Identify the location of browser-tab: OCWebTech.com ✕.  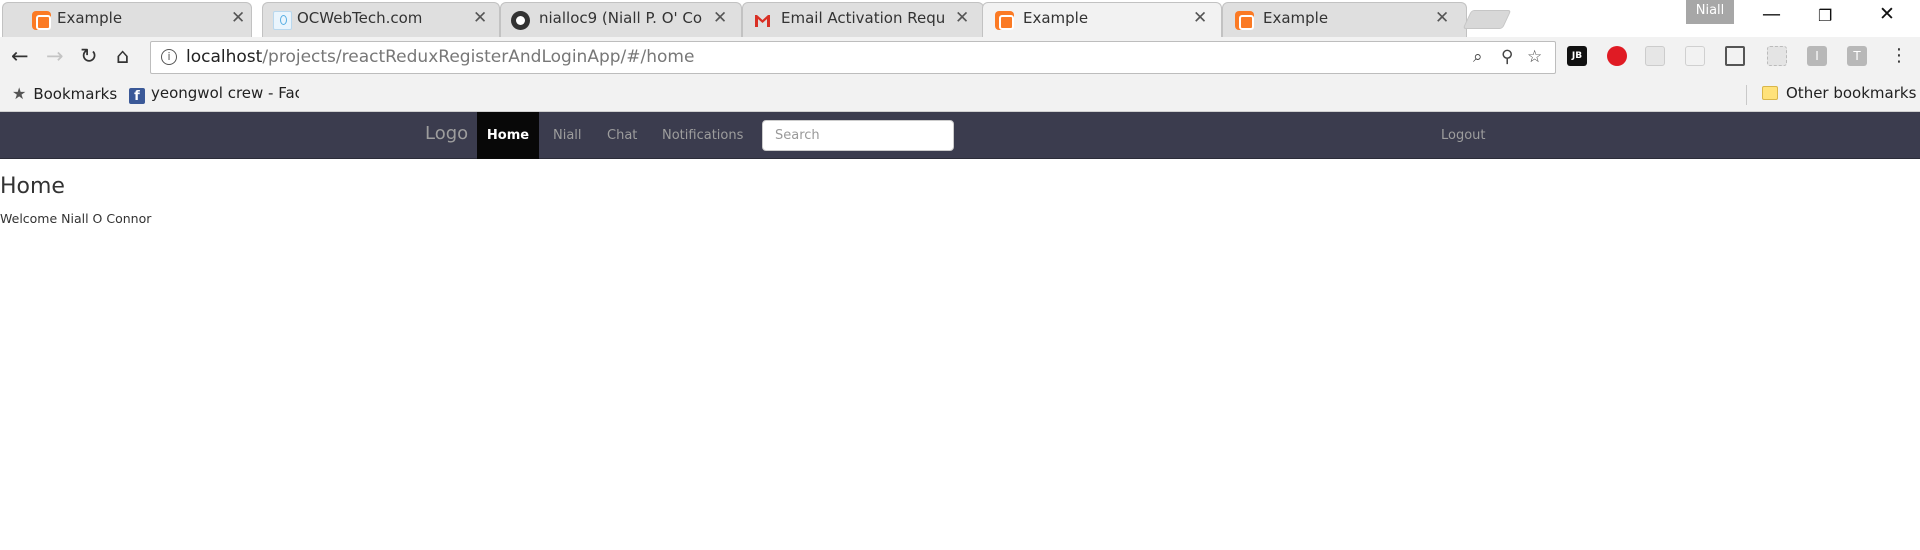
(381, 19).